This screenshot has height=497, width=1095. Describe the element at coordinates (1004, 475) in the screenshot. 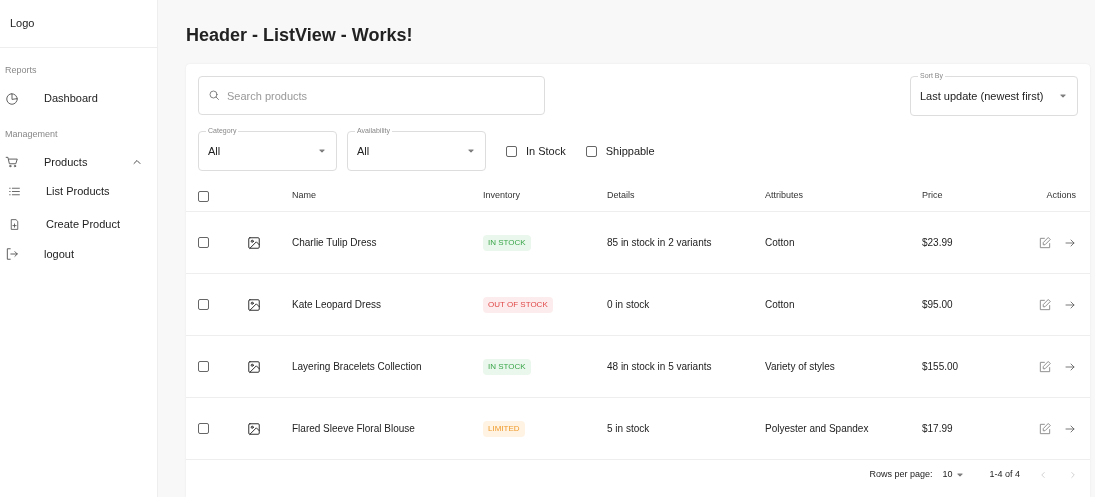

I see `pagination-range: 1-4 of 4` at that location.